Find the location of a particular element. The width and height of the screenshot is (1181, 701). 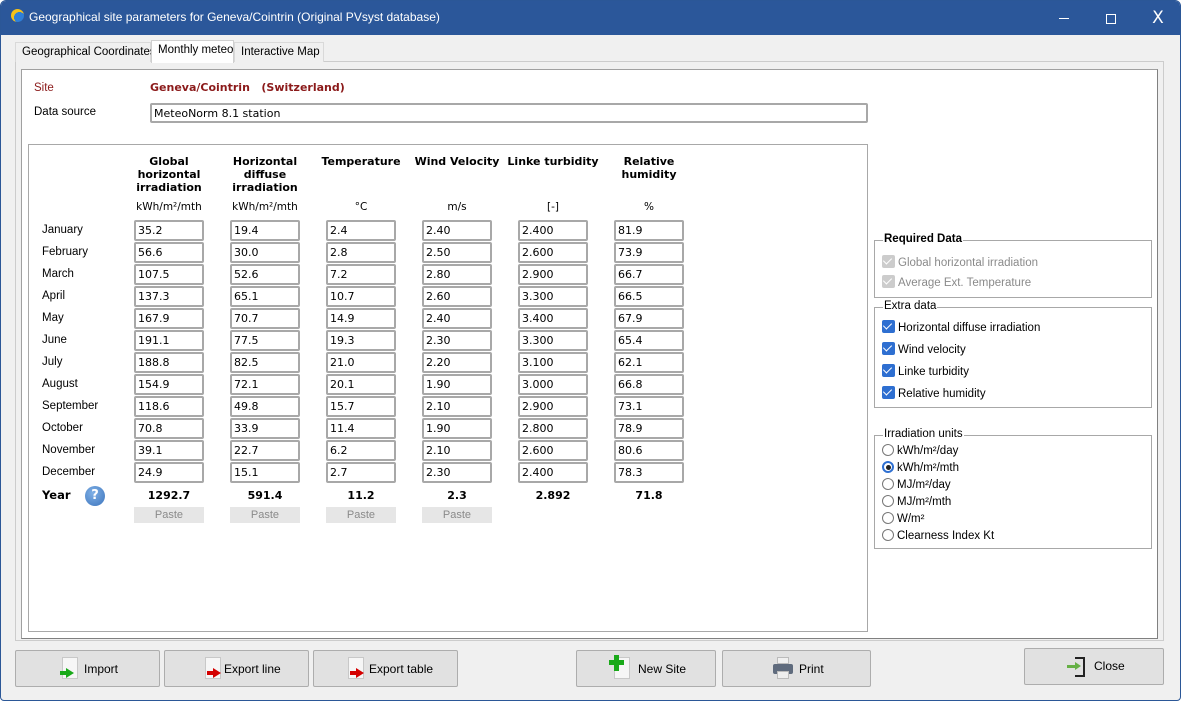

value-input: 15.1 is located at coordinates (265, 472).